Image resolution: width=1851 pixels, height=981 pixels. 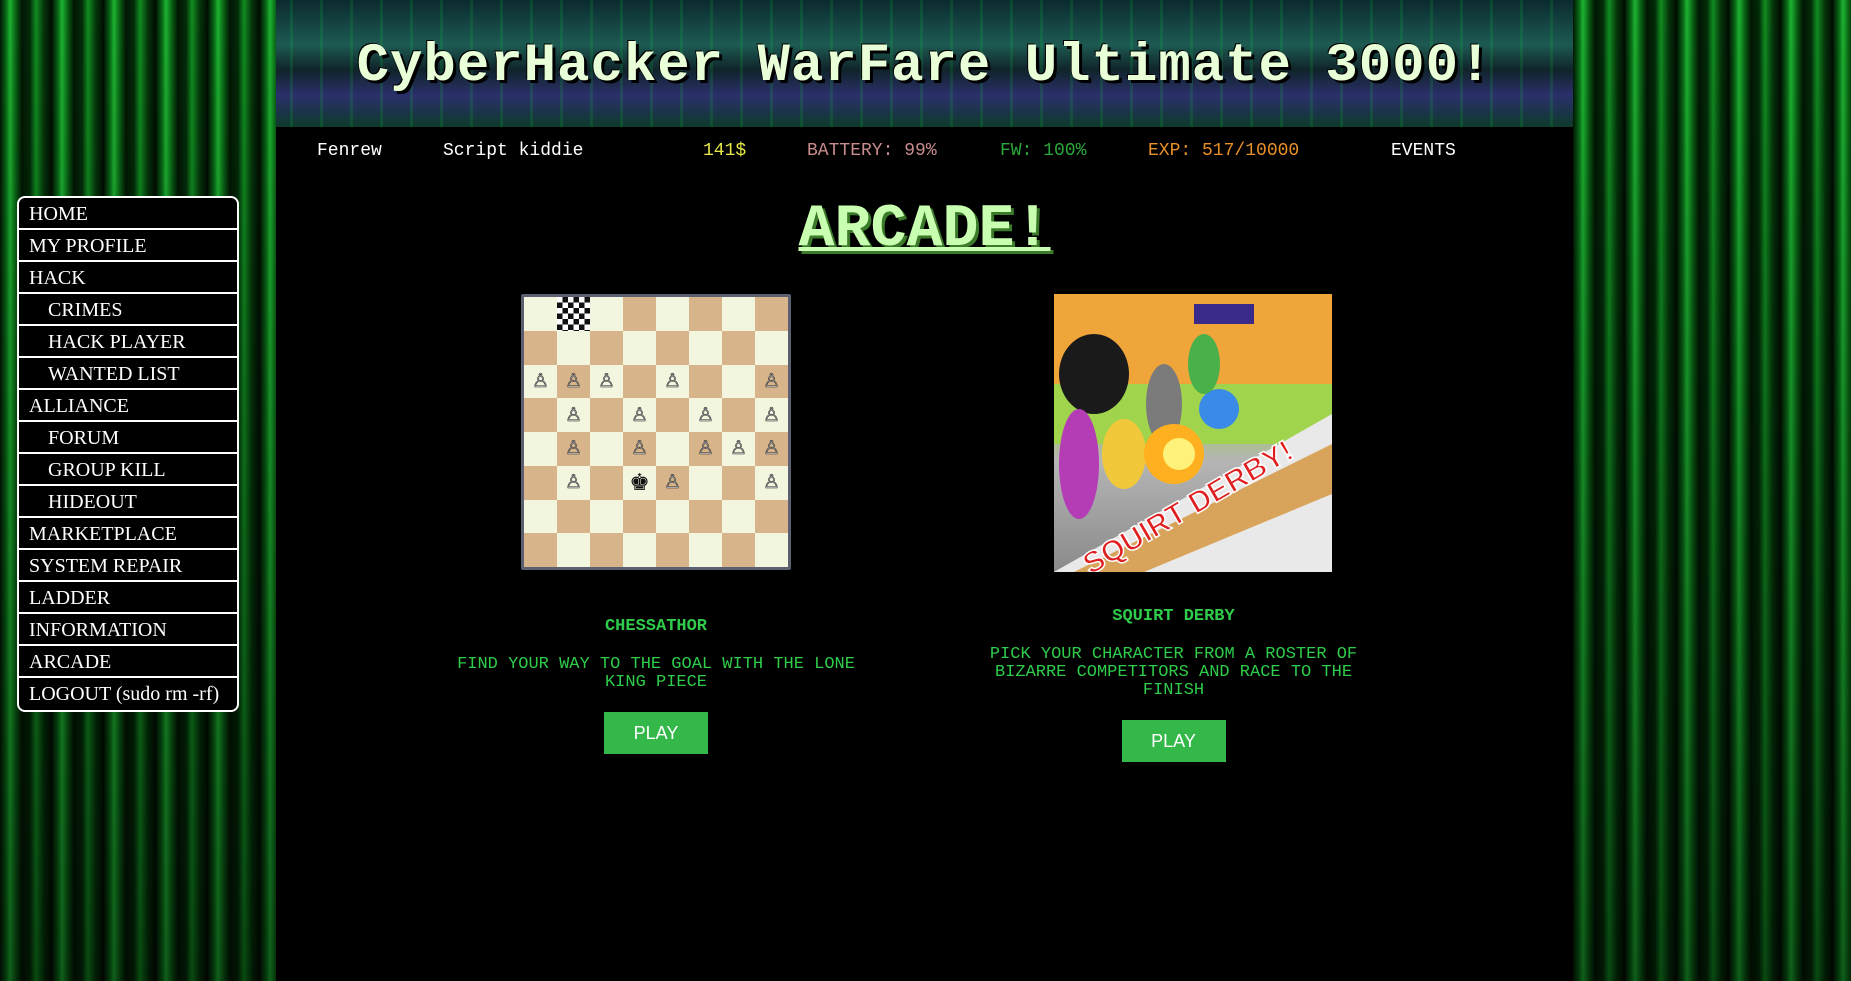 What do you see at coordinates (872, 151) in the screenshot?
I see `battery-status: BATTERY: 99%` at bounding box center [872, 151].